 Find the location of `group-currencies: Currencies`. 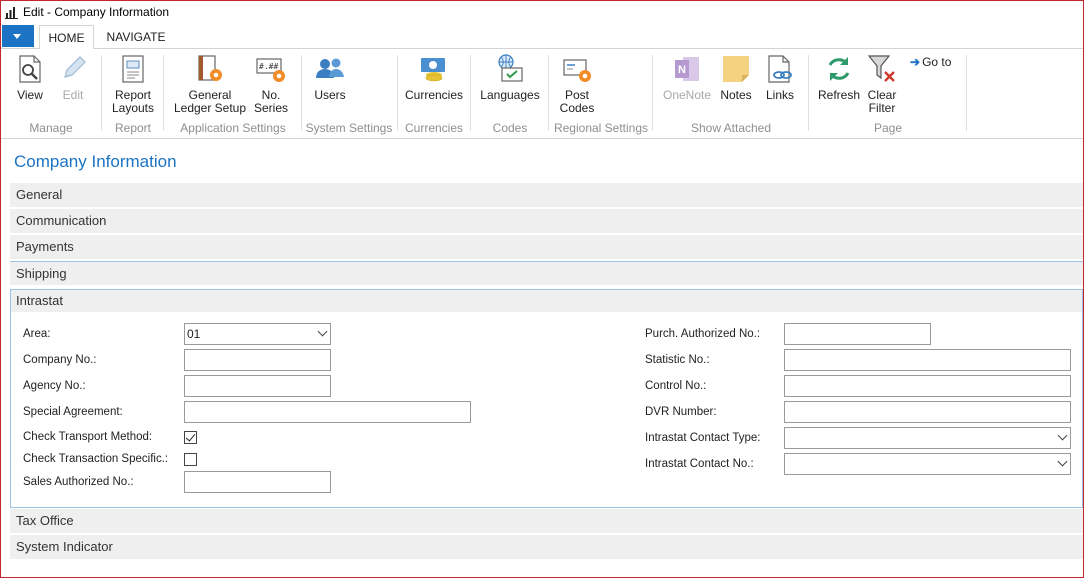

group-currencies: Currencies is located at coordinates (434, 128).